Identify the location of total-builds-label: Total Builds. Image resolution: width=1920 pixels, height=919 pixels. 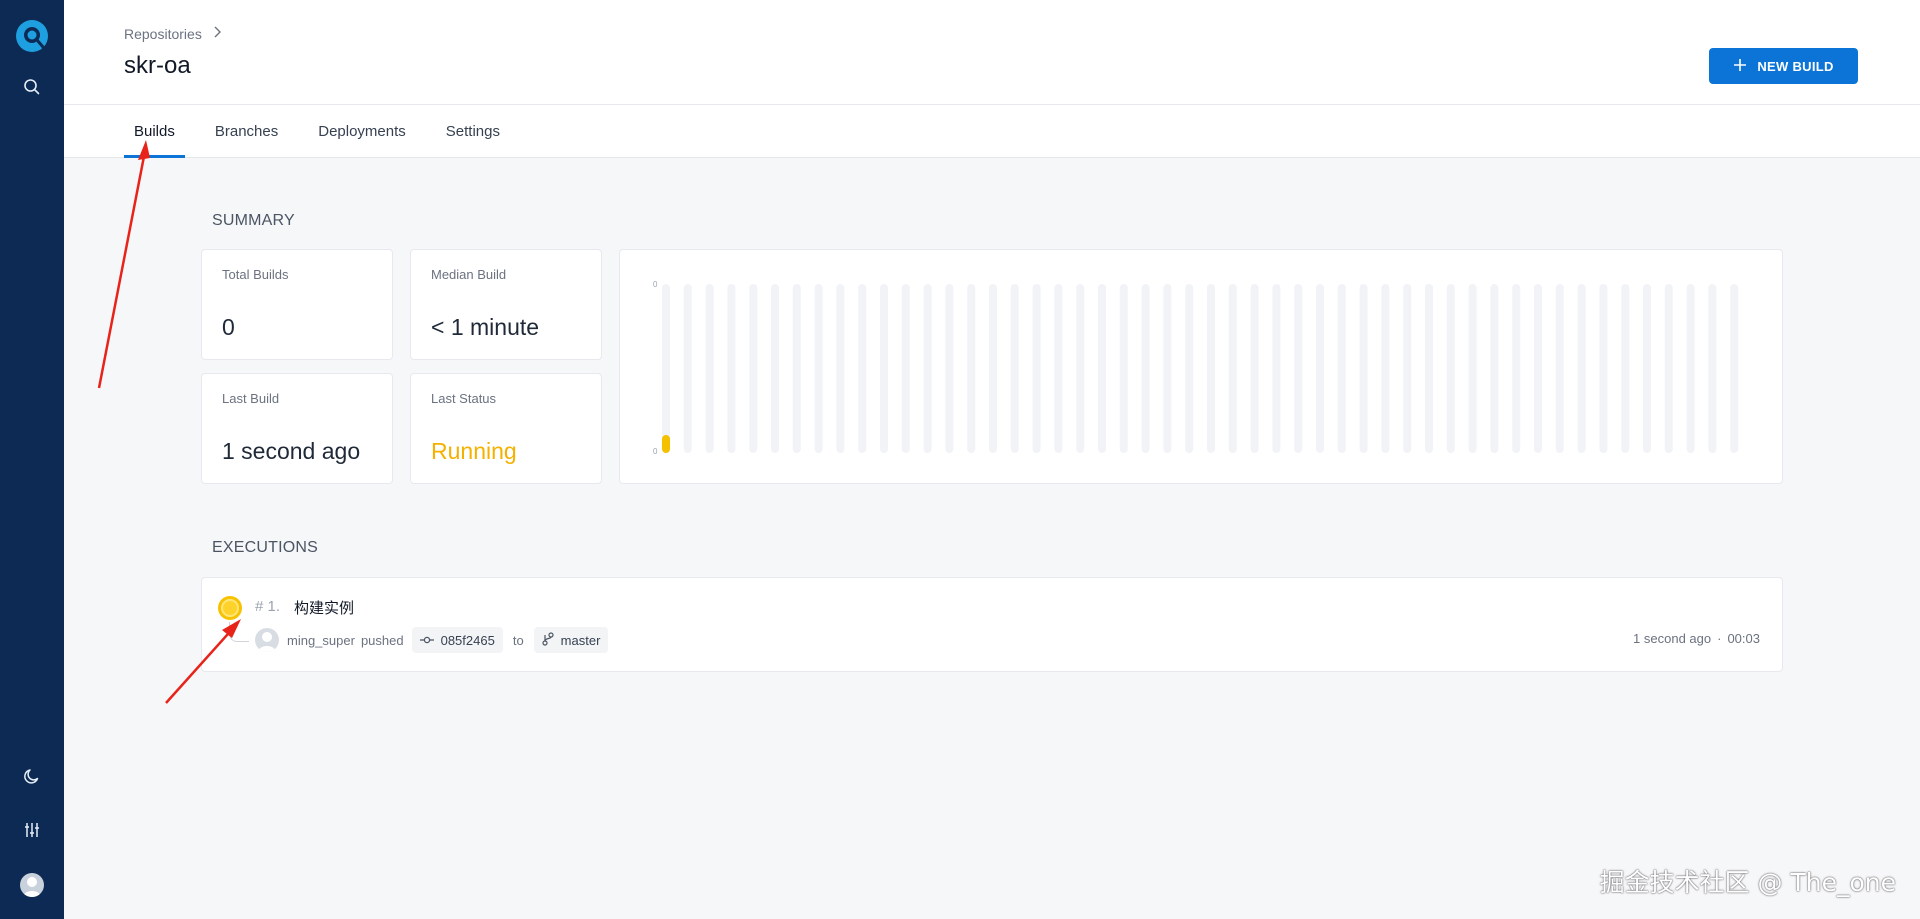
(255, 274).